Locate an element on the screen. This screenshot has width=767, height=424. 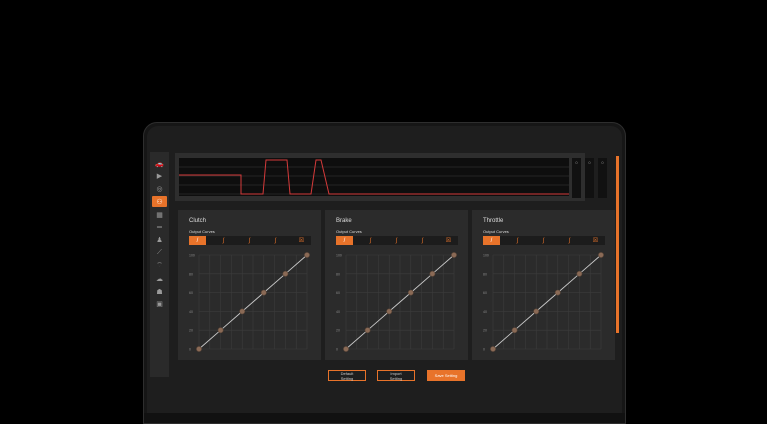
save-setting-button: Save Setting is located at coordinates (446, 375).